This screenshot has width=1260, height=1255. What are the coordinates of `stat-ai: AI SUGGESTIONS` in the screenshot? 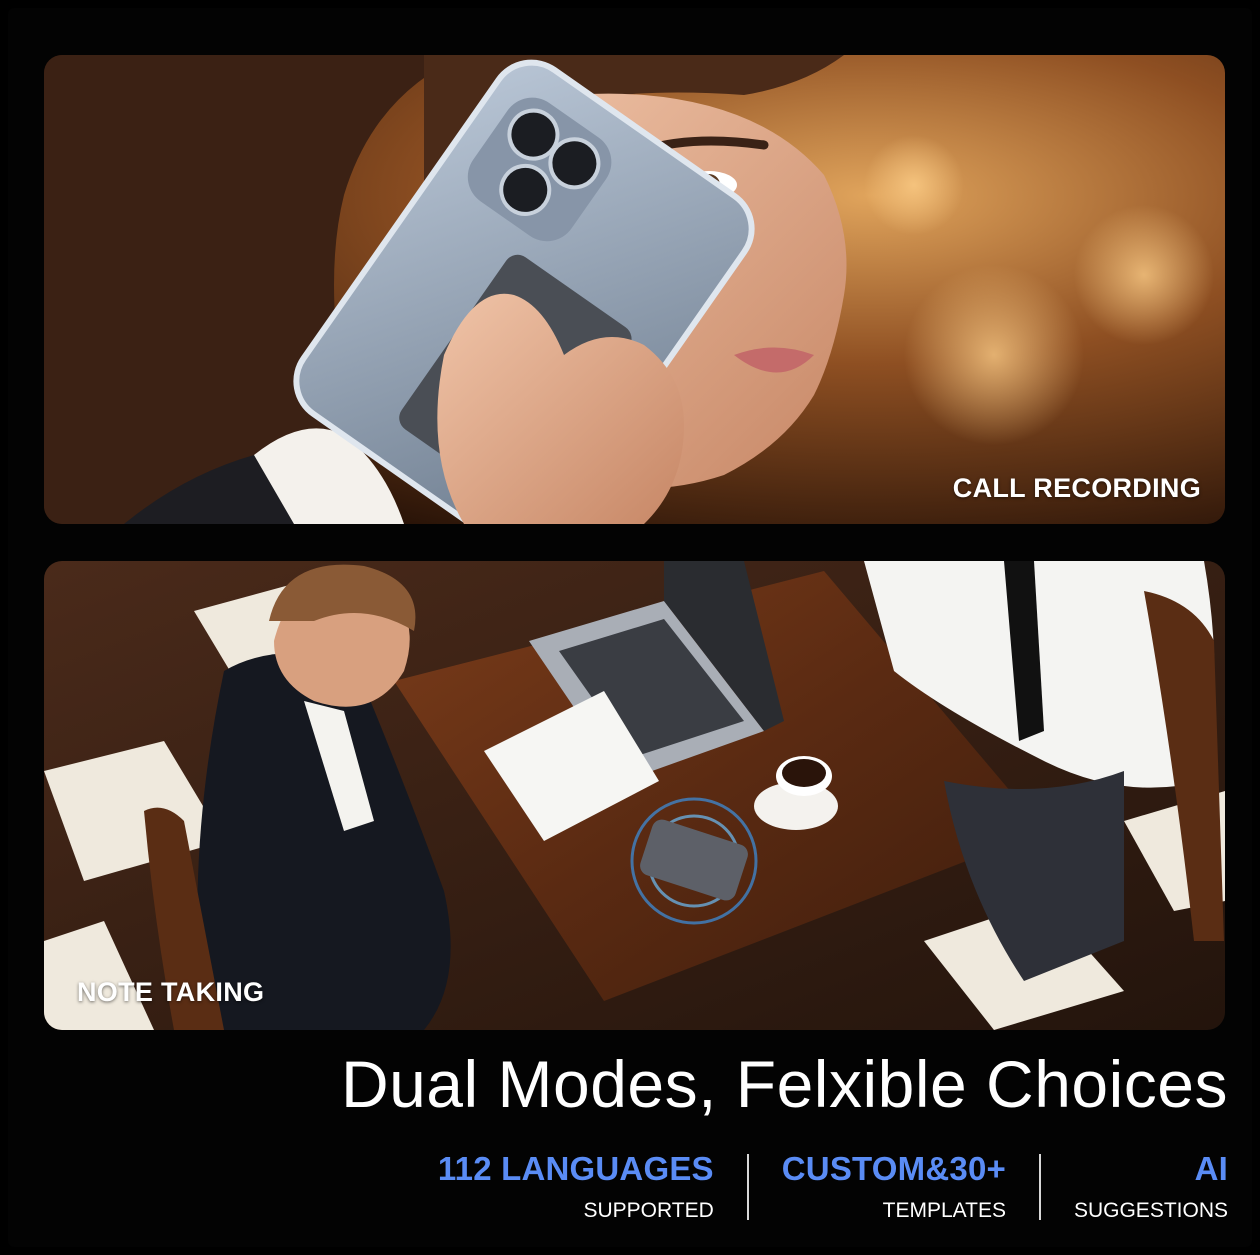 It's located at (1151, 1187).